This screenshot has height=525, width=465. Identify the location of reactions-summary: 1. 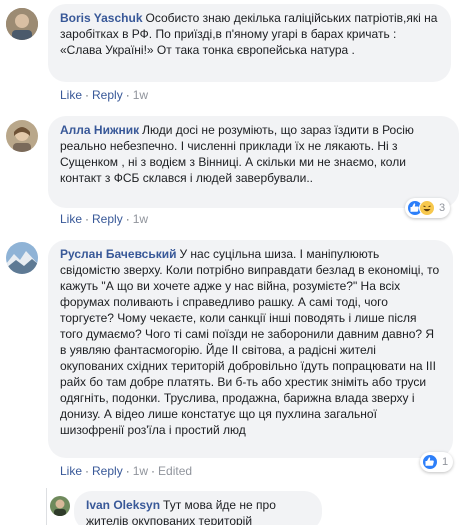
(437, 462).